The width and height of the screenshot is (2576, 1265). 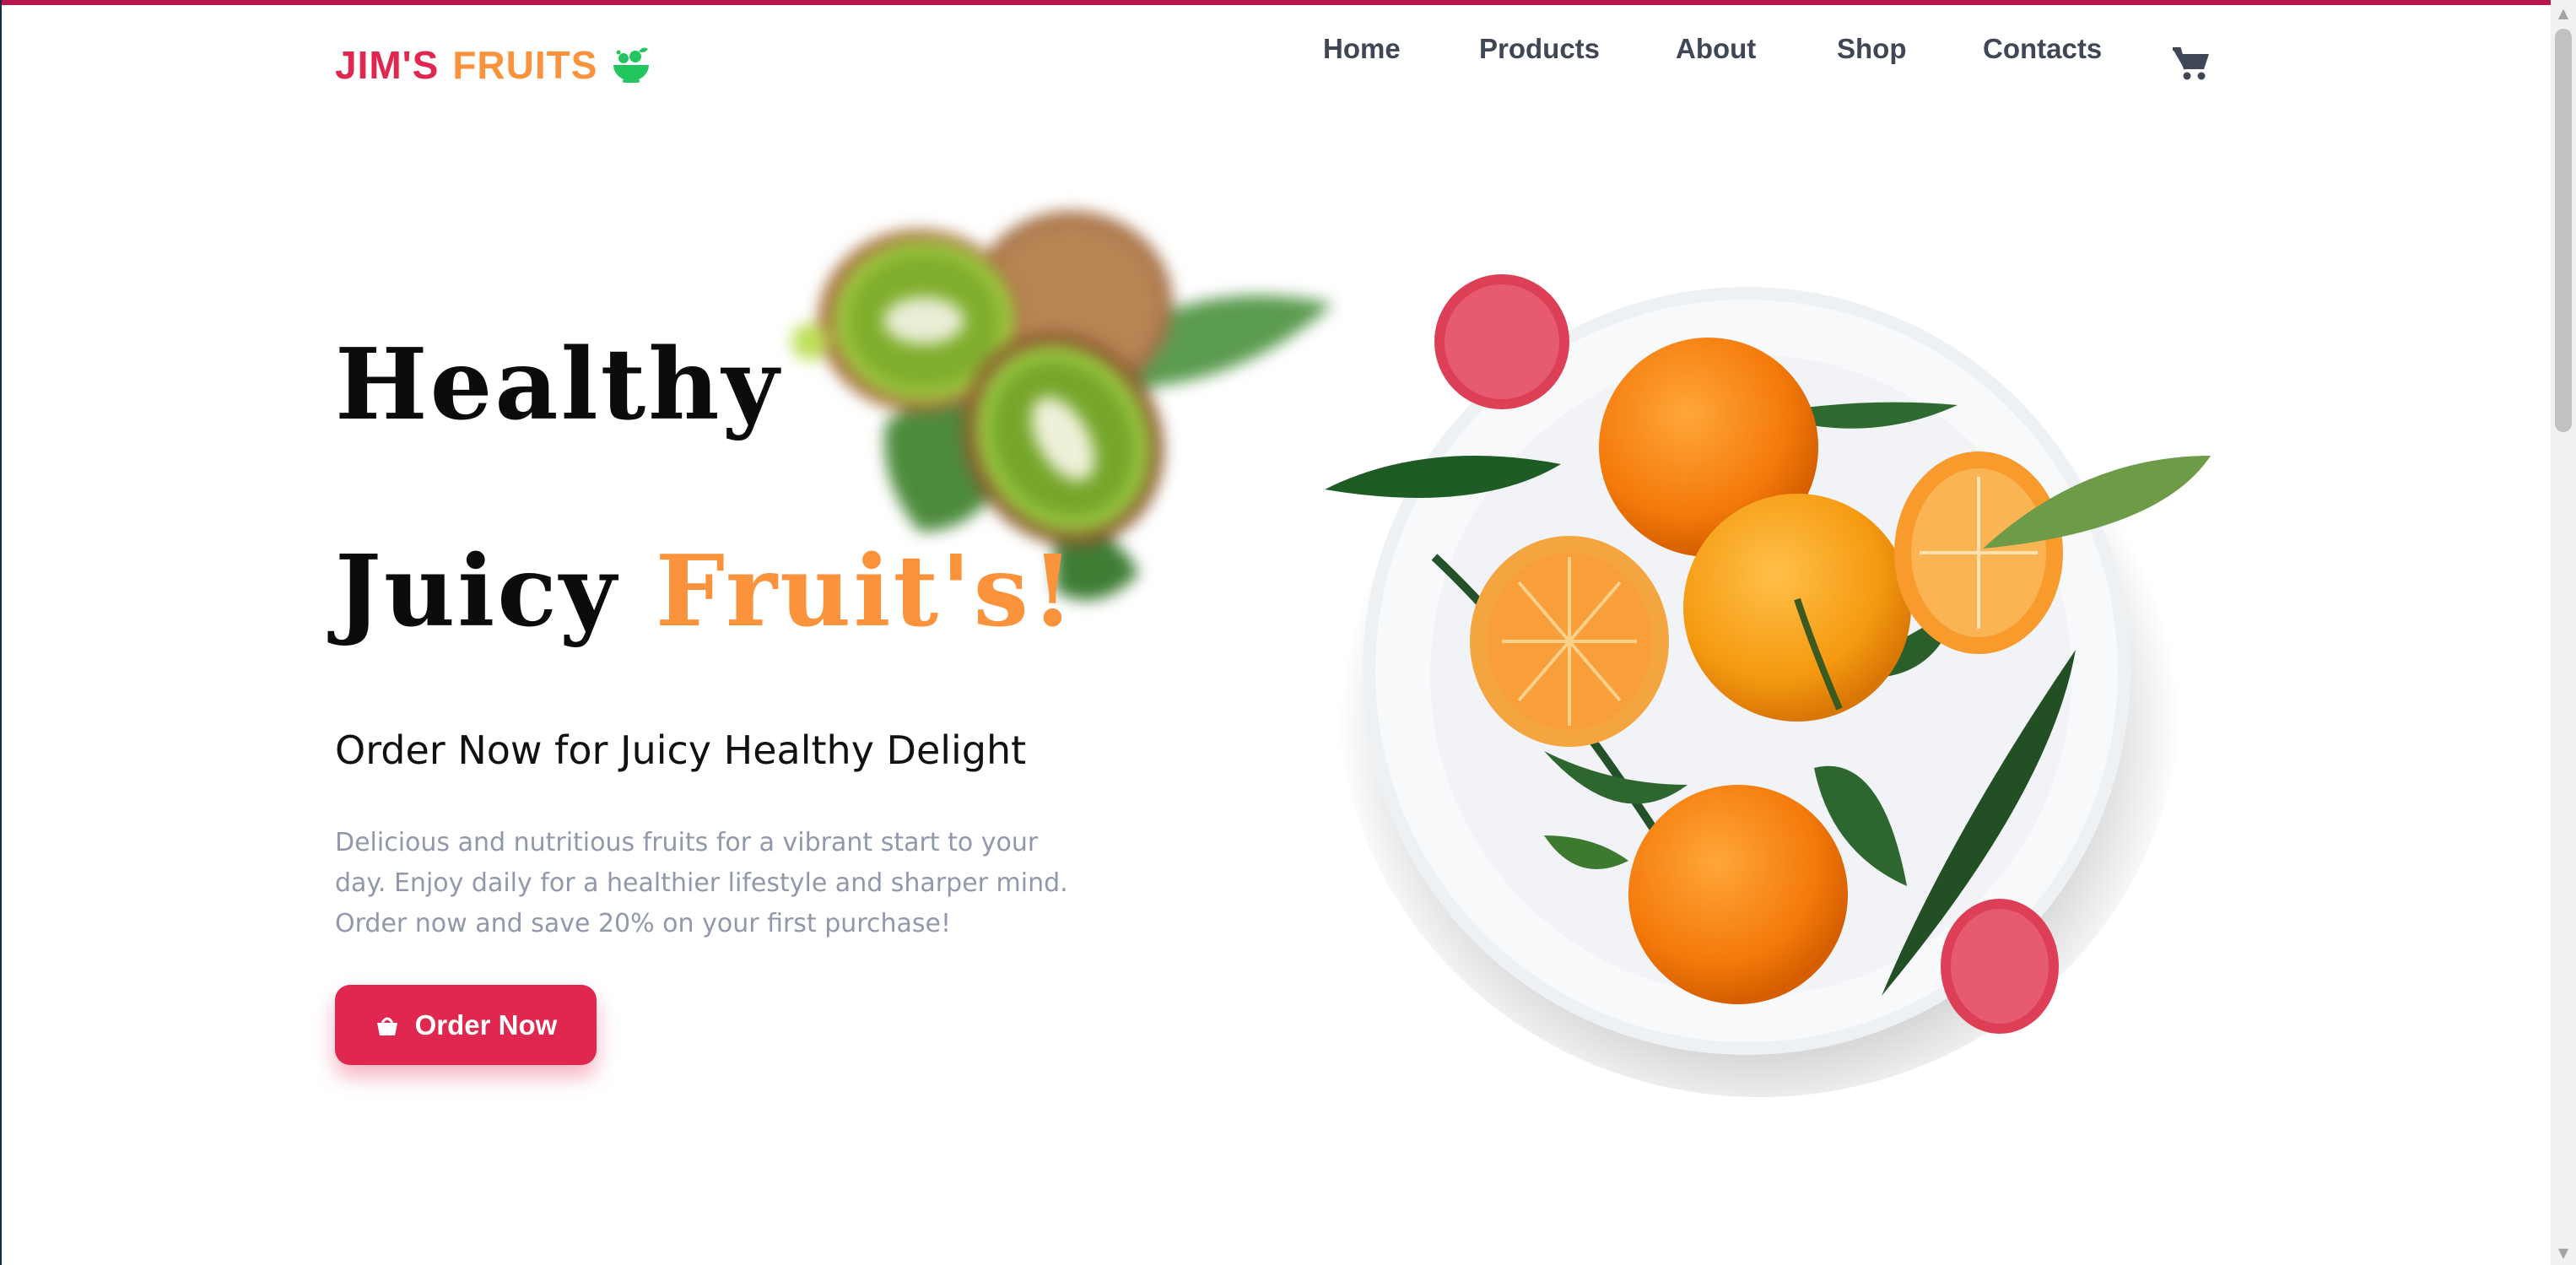 What do you see at coordinates (387, 65) in the screenshot?
I see `brand-name-part1: JIM'S` at bounding box center [387, 65].